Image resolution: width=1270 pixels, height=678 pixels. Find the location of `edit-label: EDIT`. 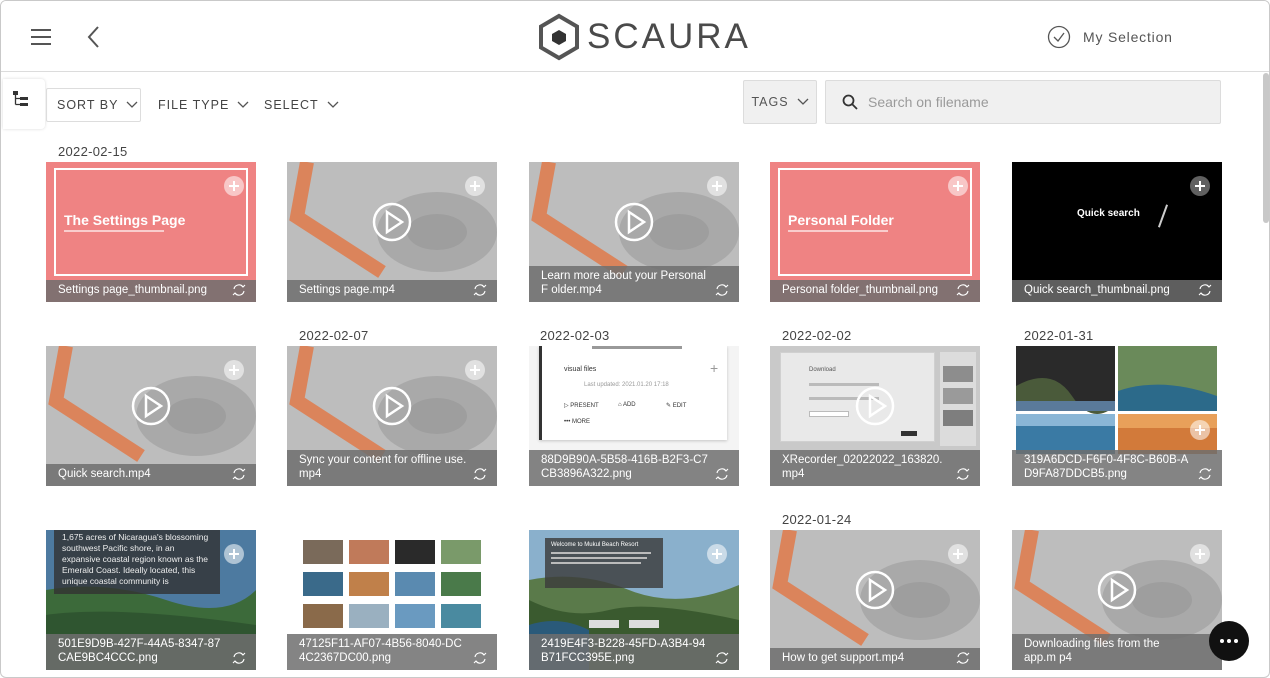

edit-label: EDIT is located at coordinates (679, 406).